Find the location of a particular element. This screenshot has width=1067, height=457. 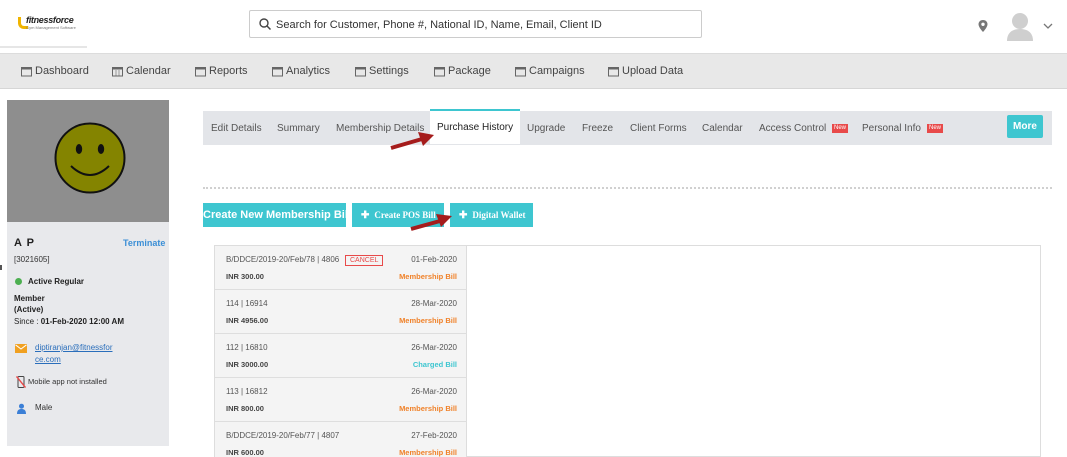

dashboard-icon is located at coordinates (26, 71).